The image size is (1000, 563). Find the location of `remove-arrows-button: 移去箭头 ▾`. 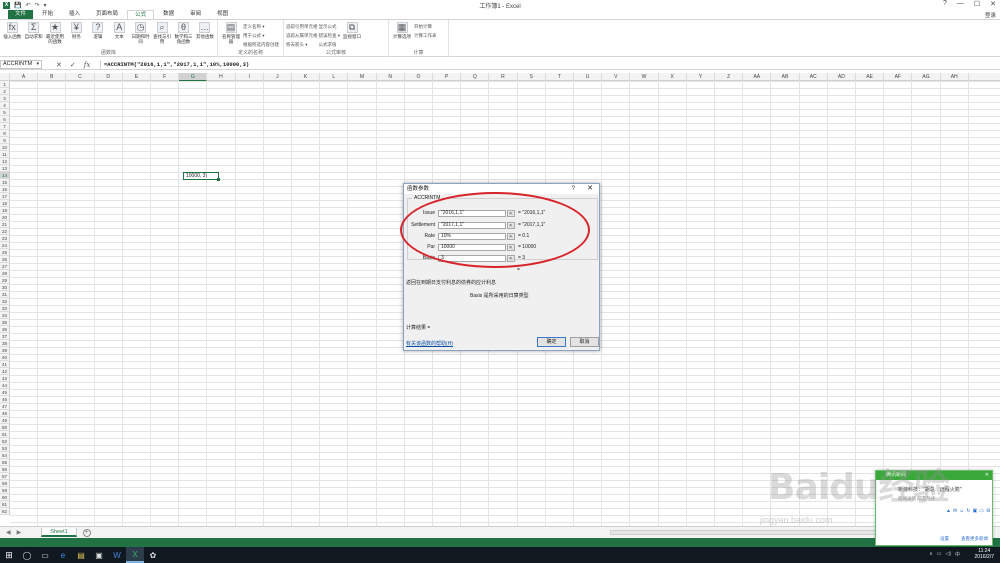

remove-arrows-button: 移去箭头 ▾ is located at coordinates (302, 45).